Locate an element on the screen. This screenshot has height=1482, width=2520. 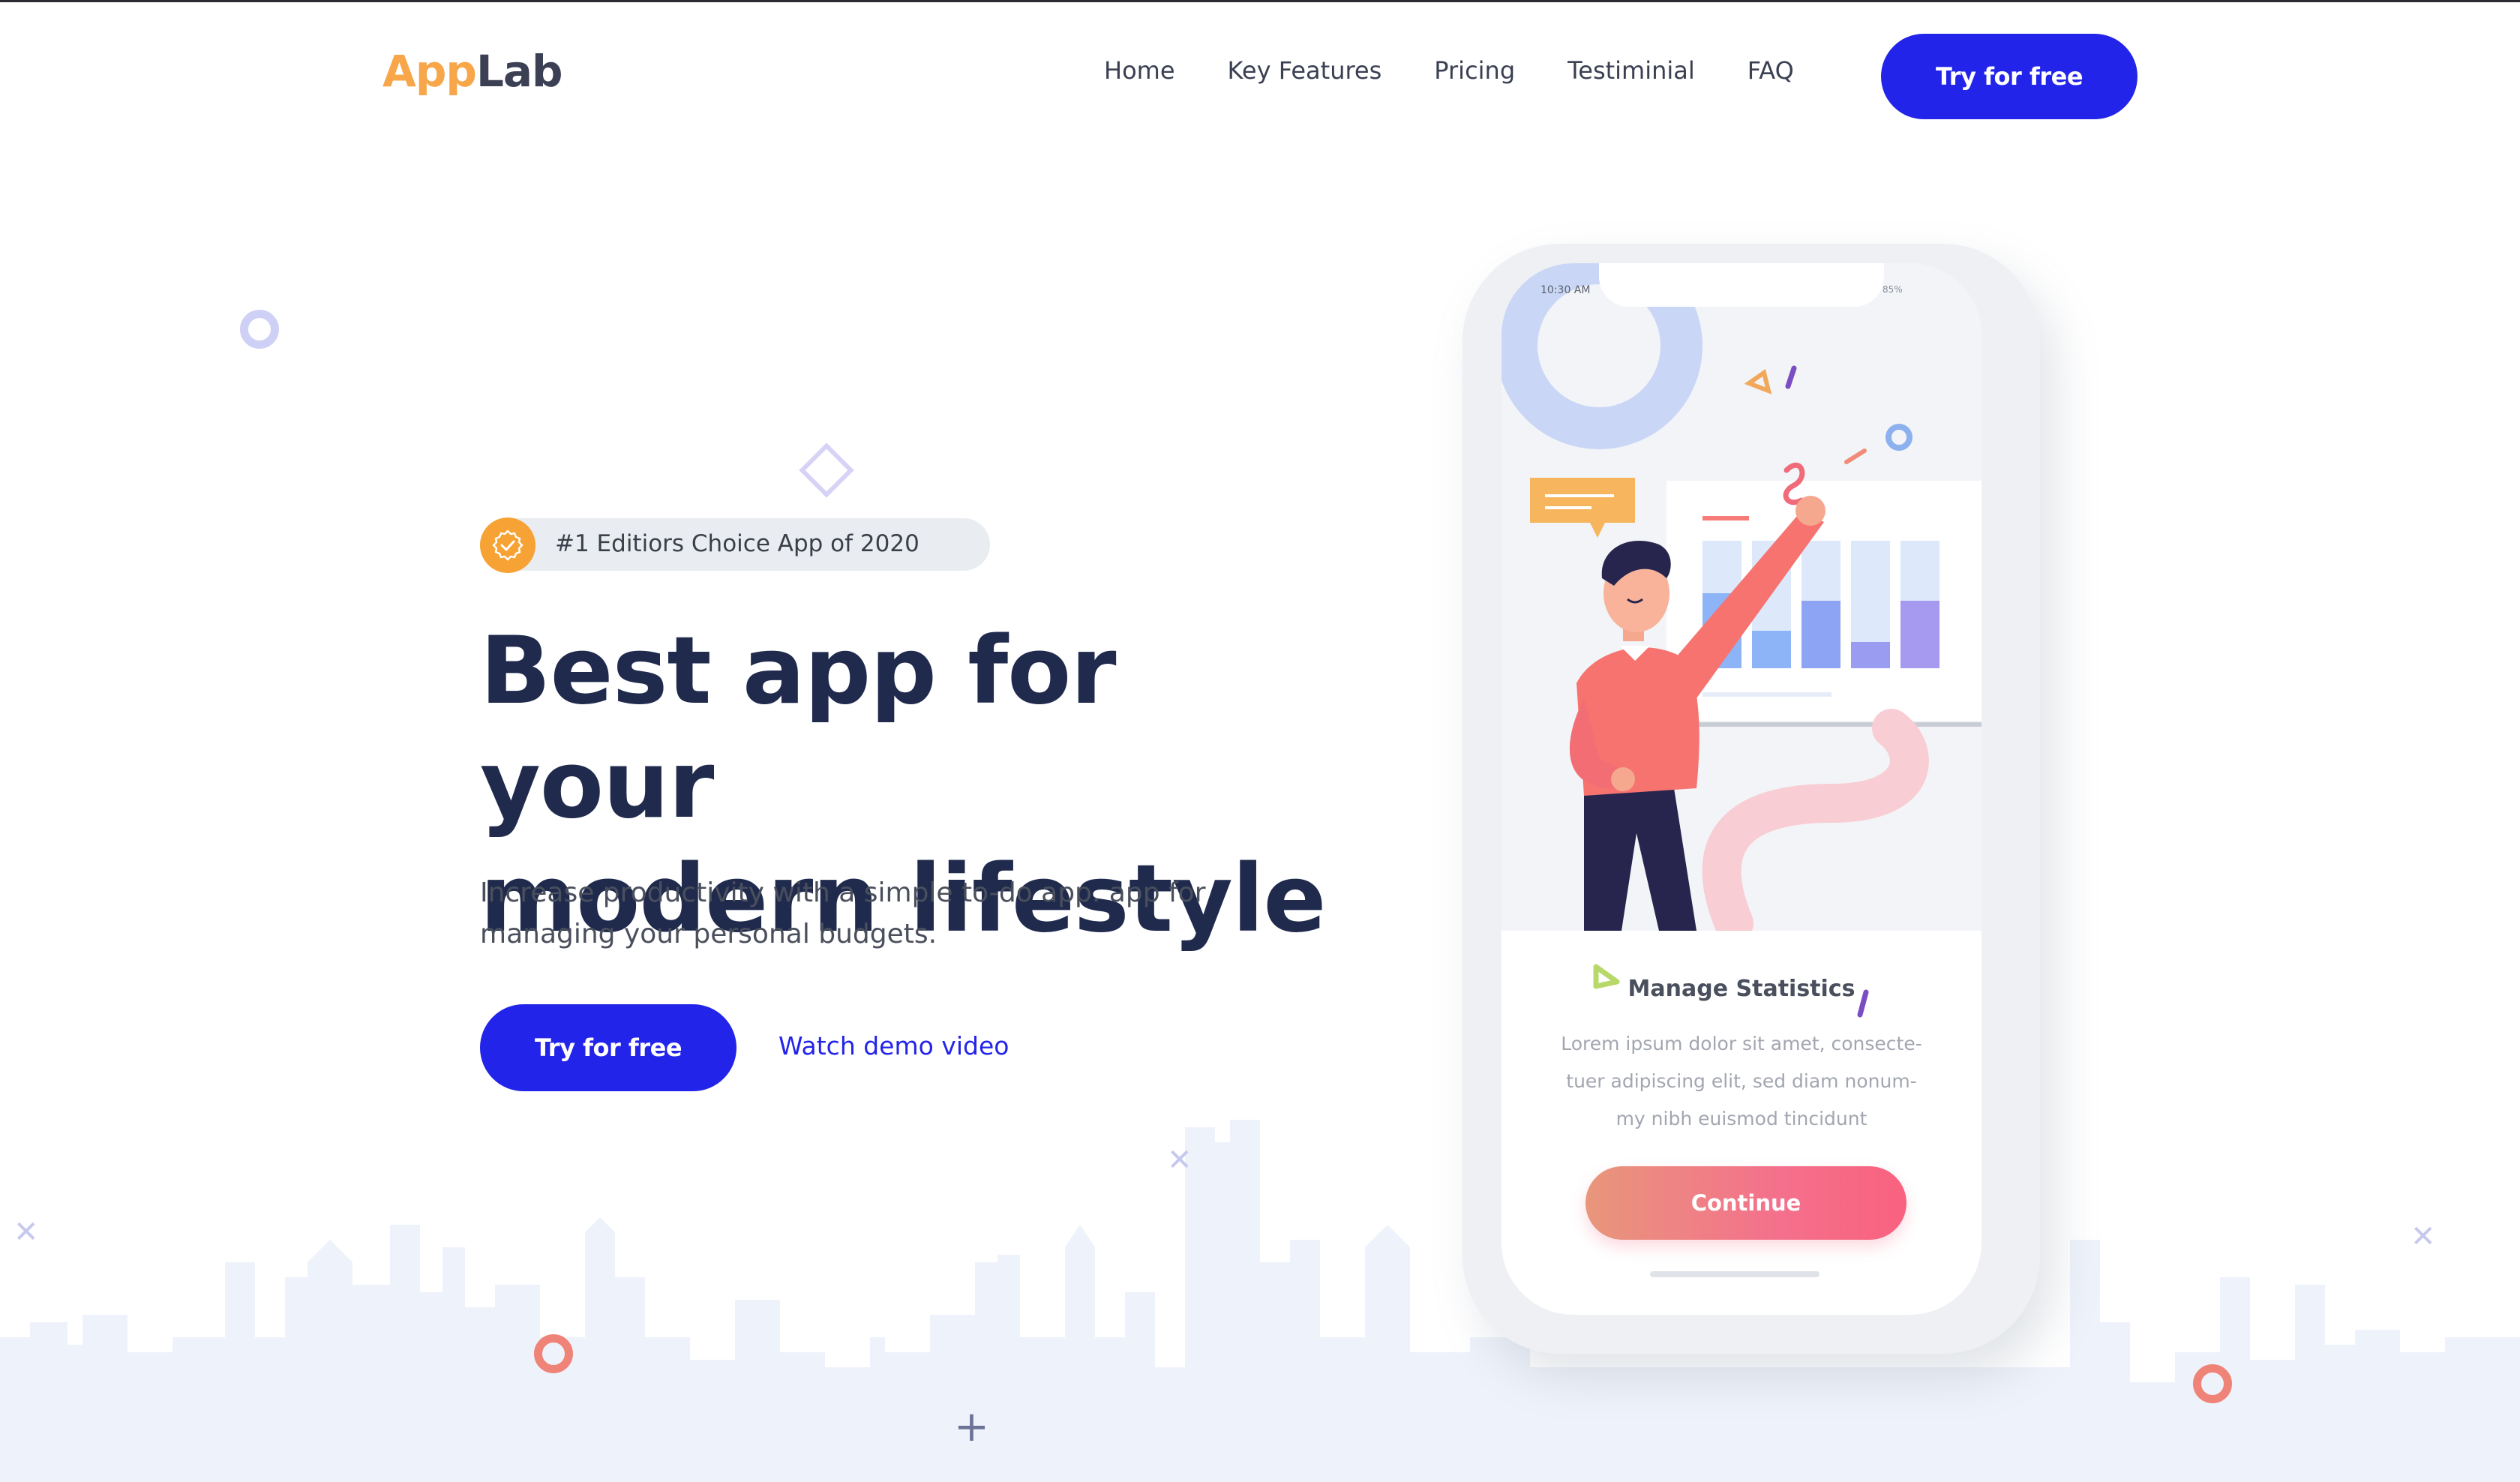
subtext-line-2: managing your personal budgets. is located at coordinates (709, 934).